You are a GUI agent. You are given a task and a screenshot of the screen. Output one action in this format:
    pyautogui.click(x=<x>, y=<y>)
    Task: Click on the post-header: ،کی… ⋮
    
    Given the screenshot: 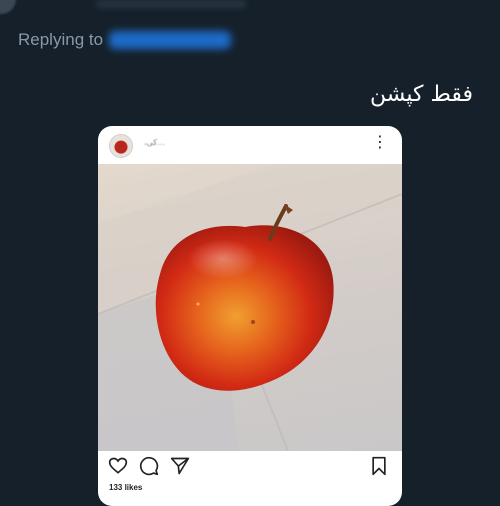 What is the action you would take?
    pyautogui.click(x=250, y=145)
    